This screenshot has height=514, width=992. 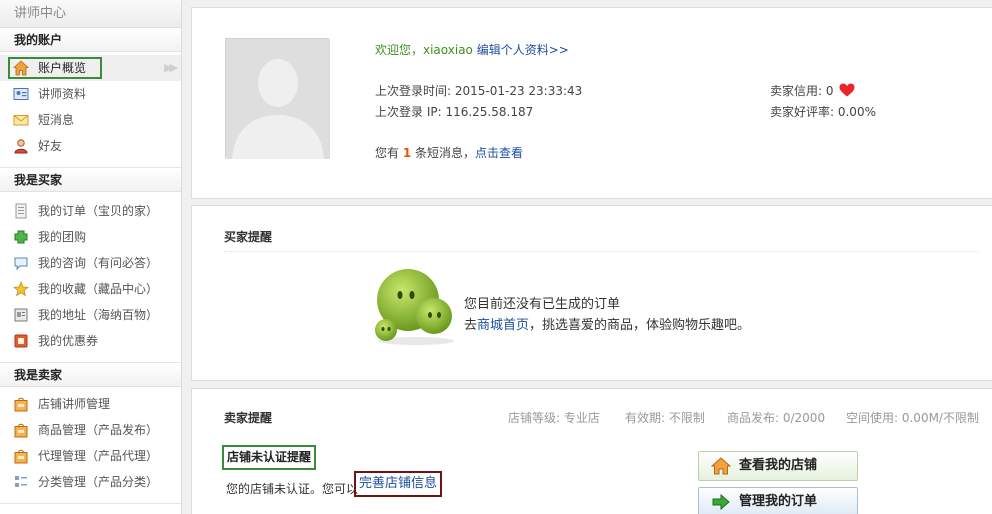 I want to click on sidebar-item-label: 我的优惠券, so click(x=68, y=341).